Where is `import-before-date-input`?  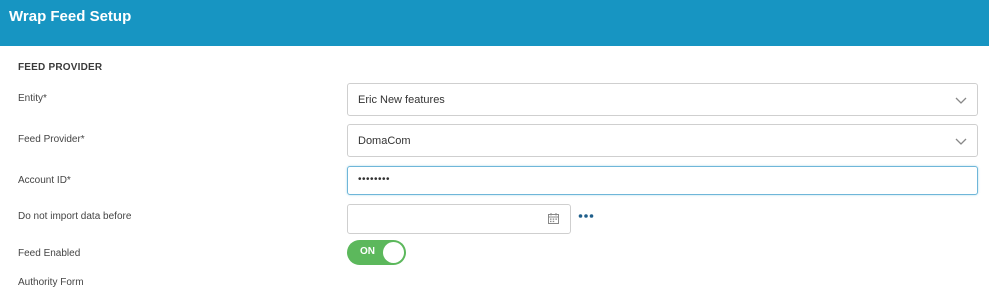
import-before-date-input is located at coordinates (459, 219).